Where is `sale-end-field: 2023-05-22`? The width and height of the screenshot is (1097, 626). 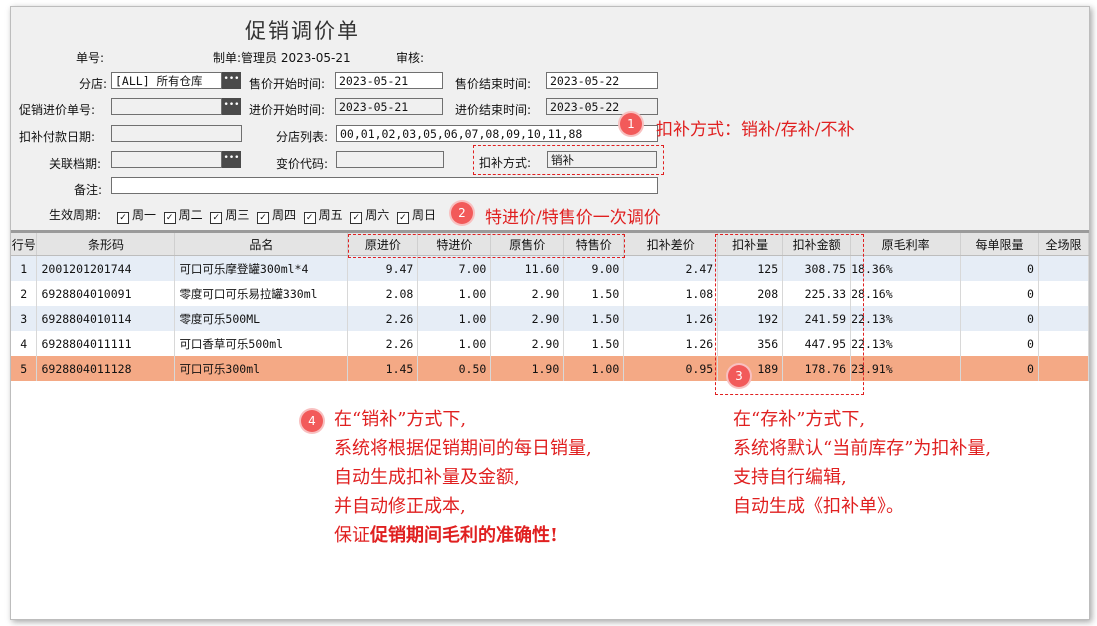
sale-end-field: 2023-05-22 is located at coordinates (602, 80).